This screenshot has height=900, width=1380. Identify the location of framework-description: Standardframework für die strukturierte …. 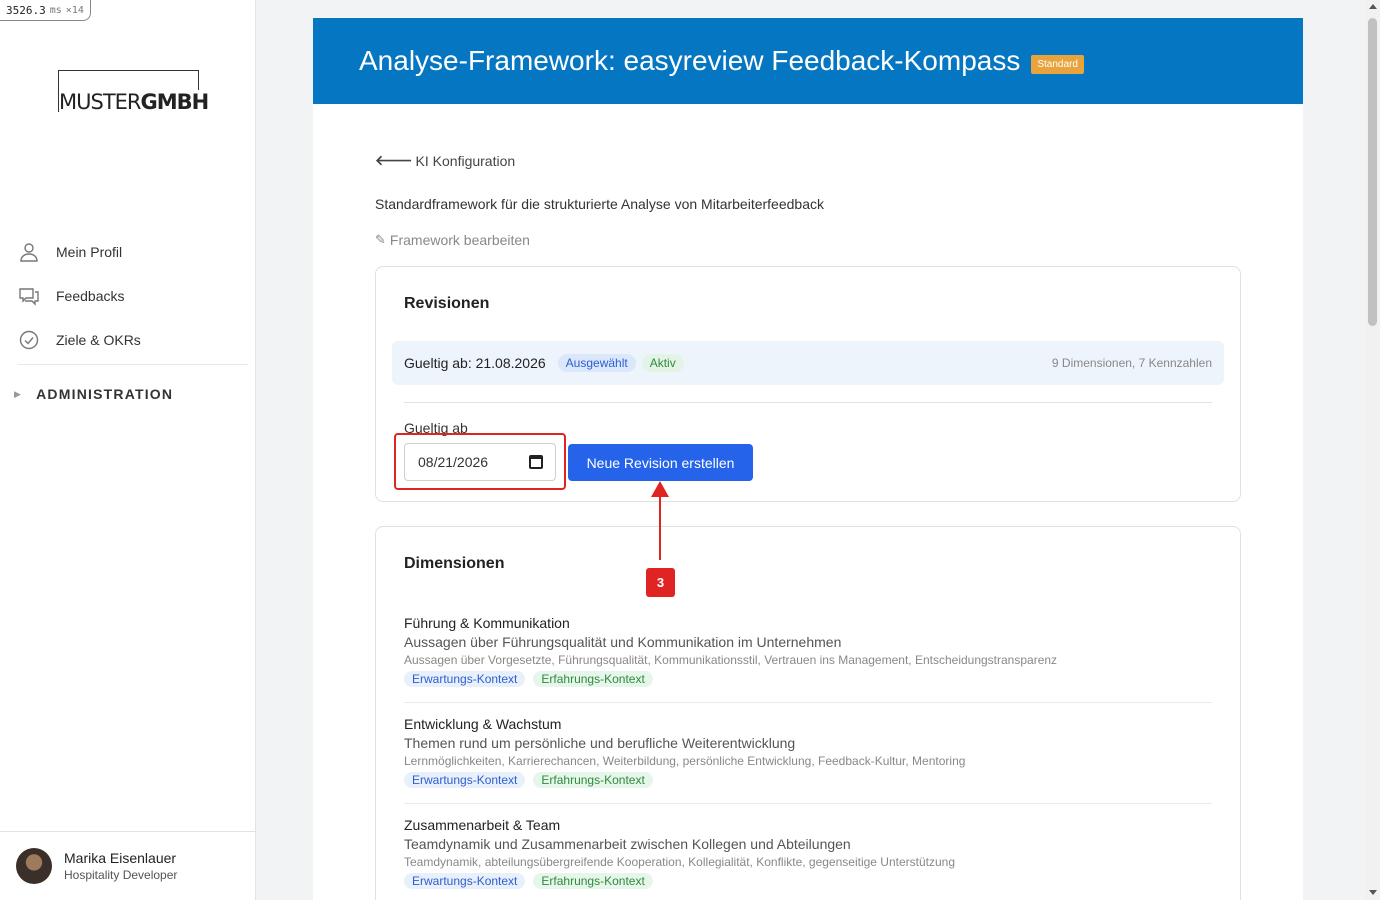
(599, 204).